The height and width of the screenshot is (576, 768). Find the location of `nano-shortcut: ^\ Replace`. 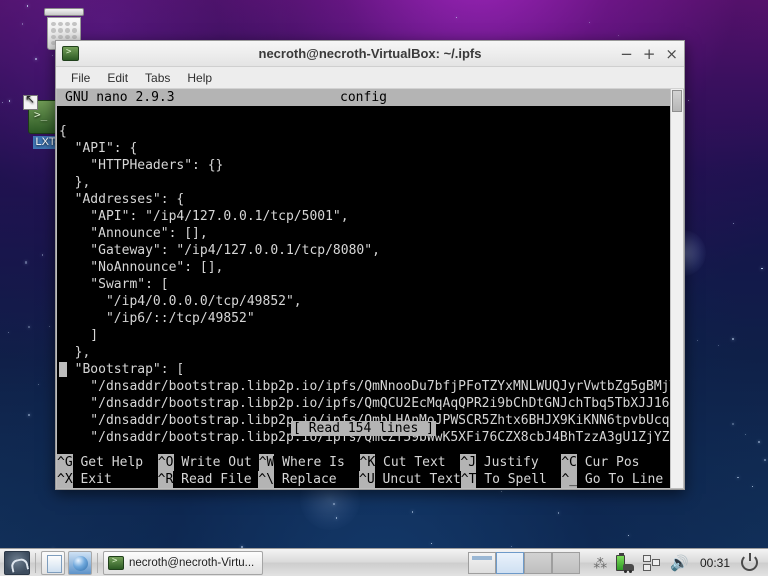

nano-shortcut: ^\ Replace is located at coordinates (308, 479).